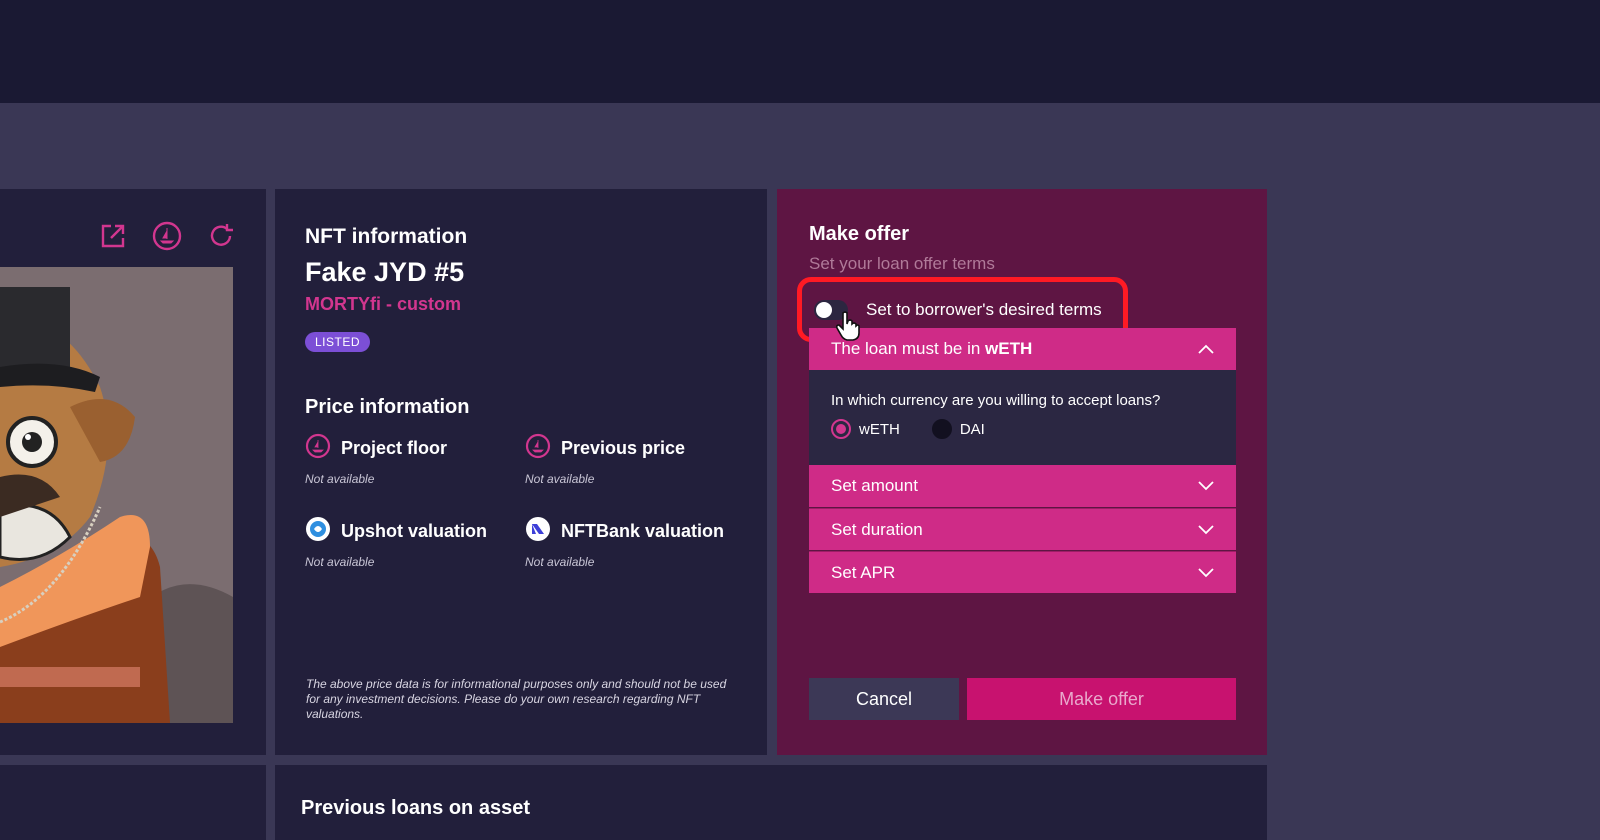  I want to click on radio-circle, so click(941, 429).